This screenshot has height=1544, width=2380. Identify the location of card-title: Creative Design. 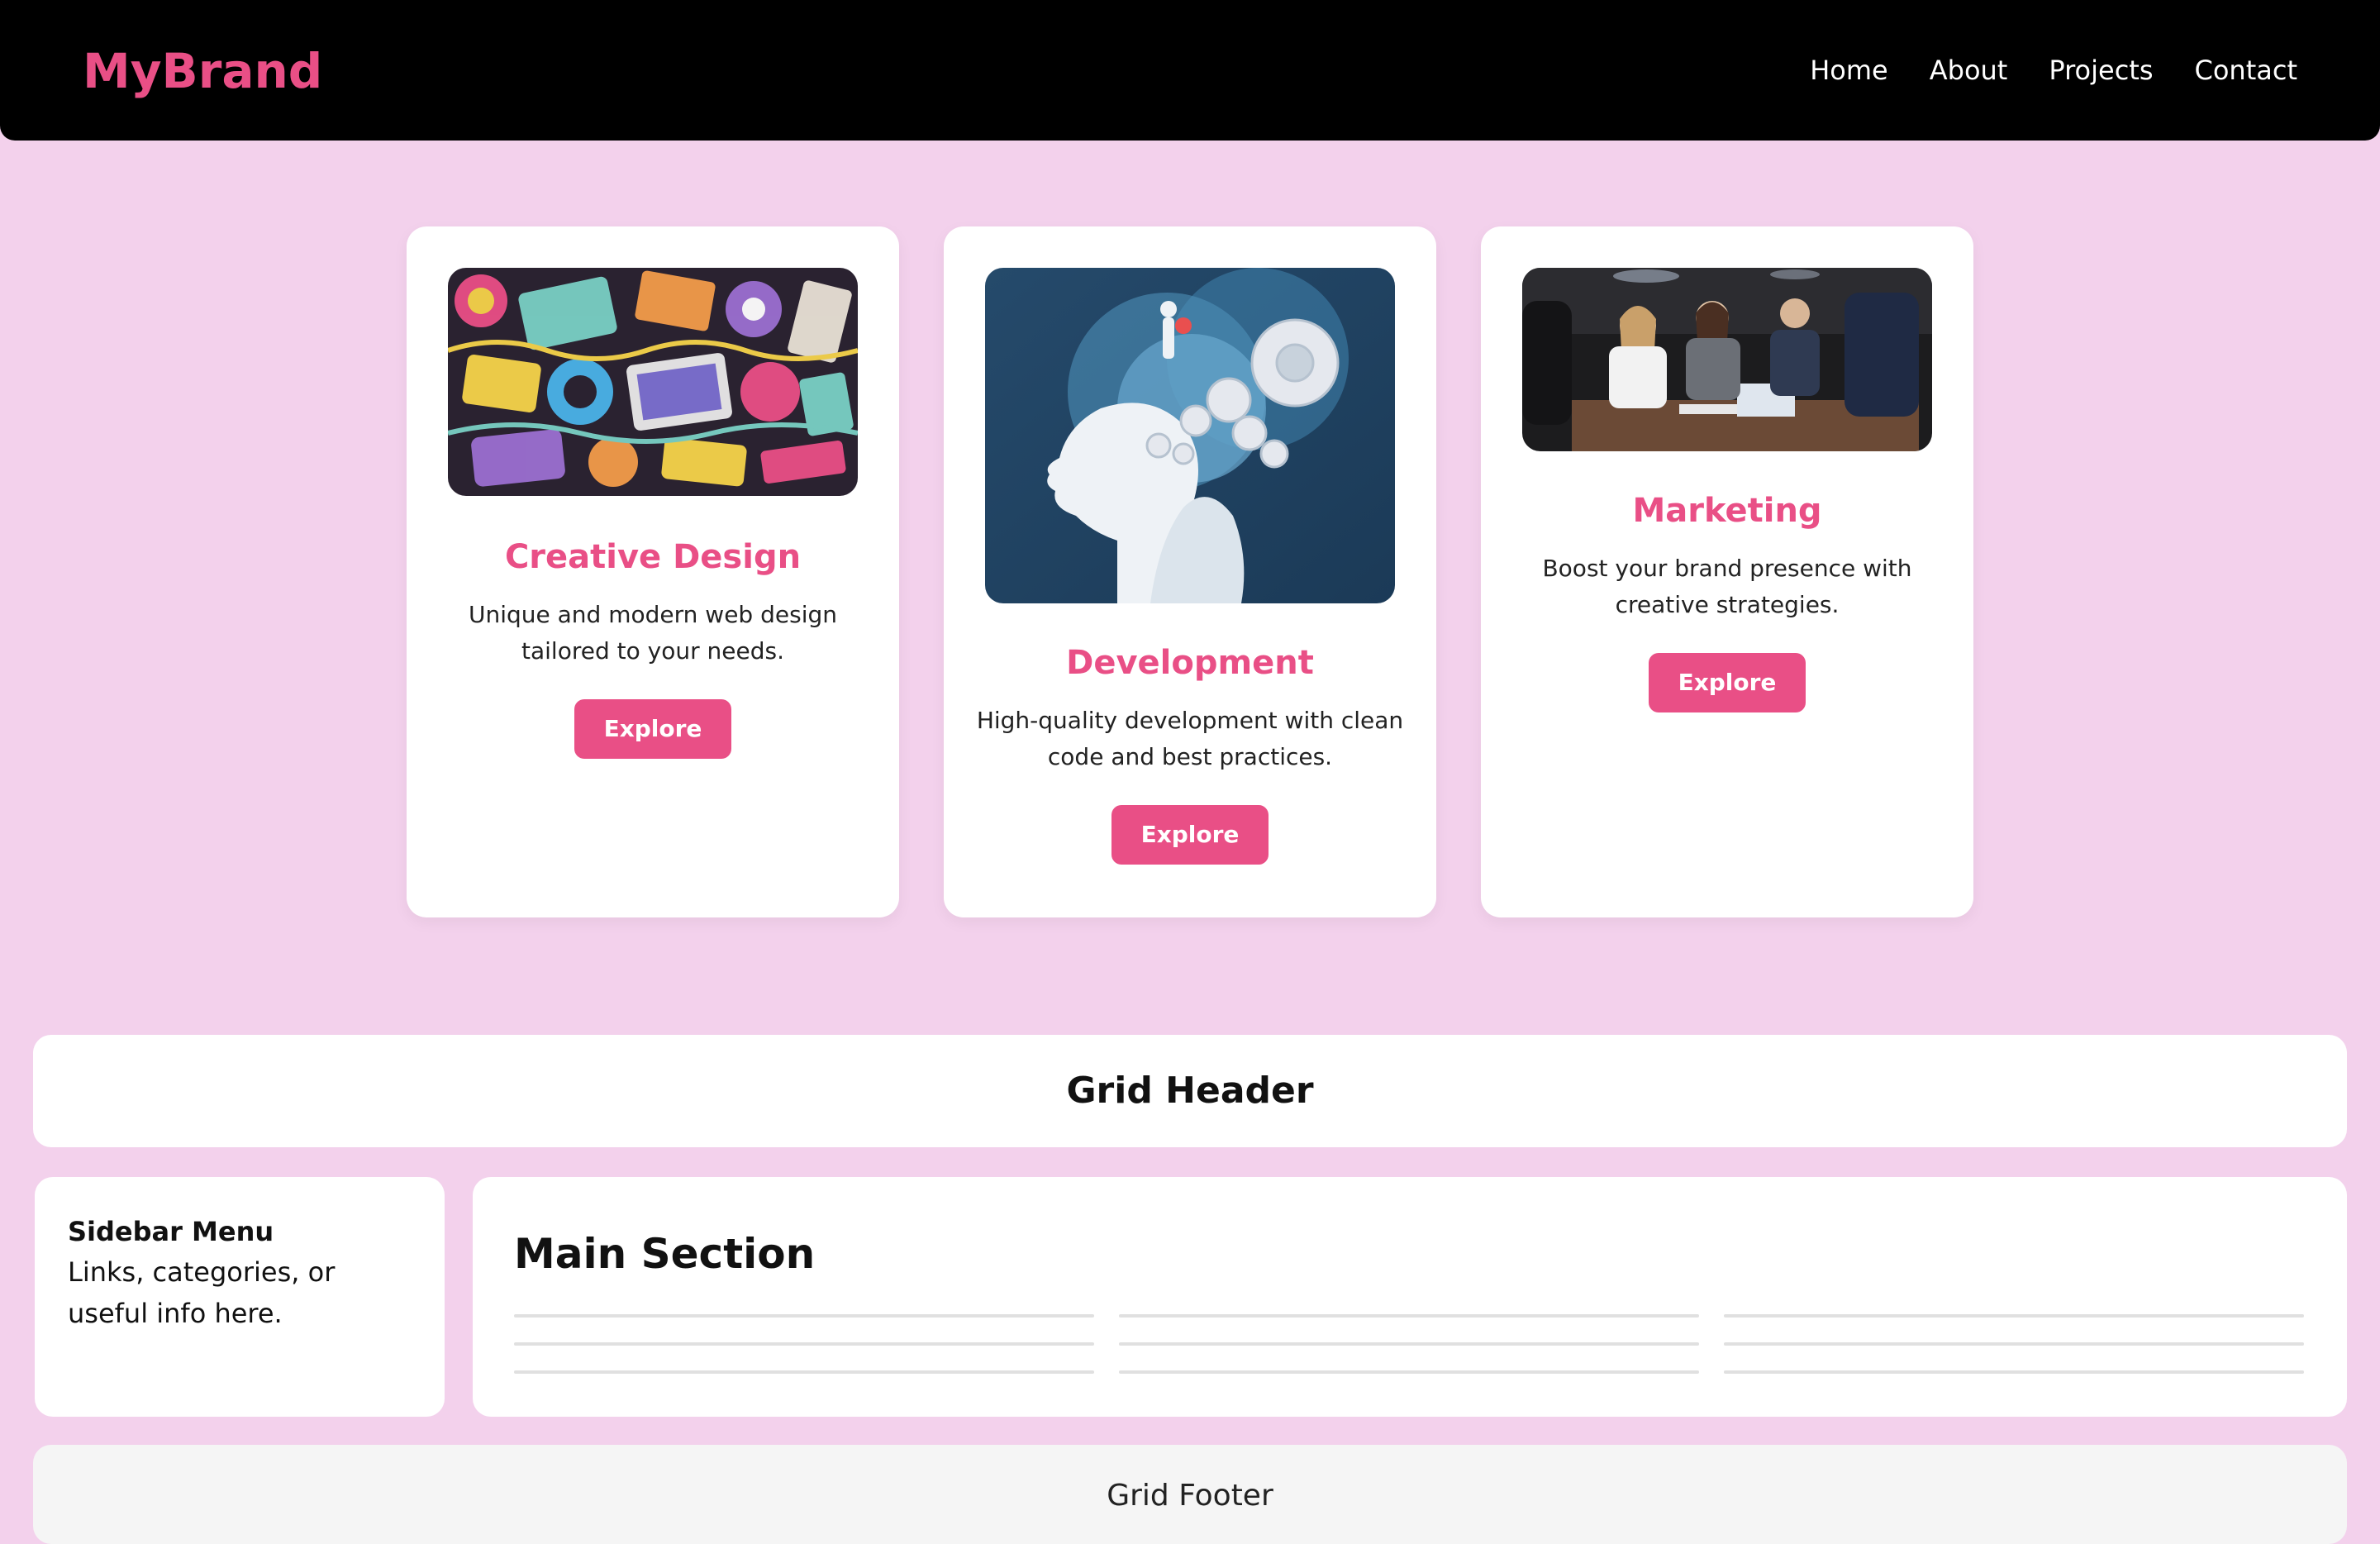
(653, 557).